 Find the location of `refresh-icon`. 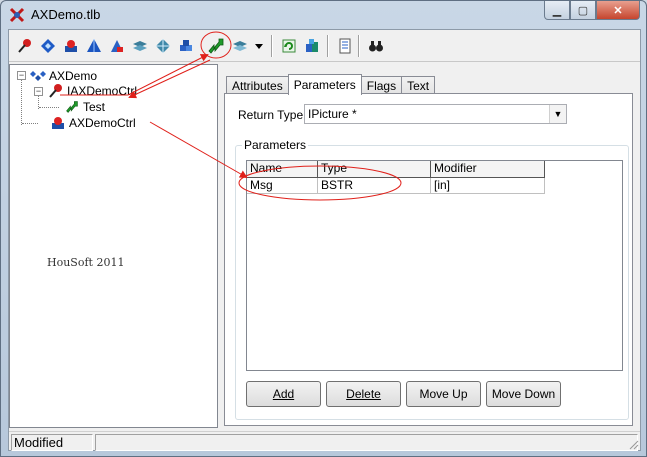

refresh-icon is located at coordinates (289, 46).